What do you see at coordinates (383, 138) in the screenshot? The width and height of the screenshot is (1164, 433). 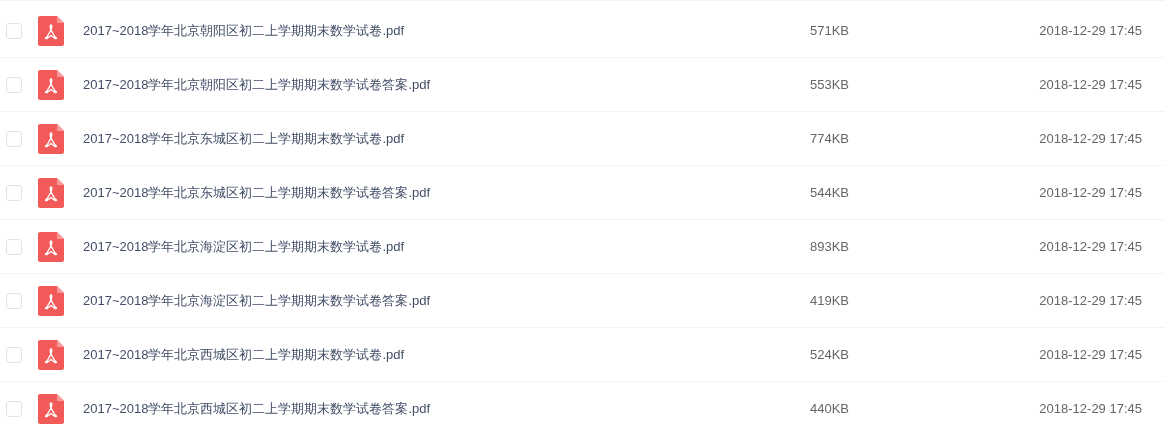 I see `file-name: 2017~2018学年北京东城区初二上学期期末数学试卷.pdf` at bounding box center [383, 138].